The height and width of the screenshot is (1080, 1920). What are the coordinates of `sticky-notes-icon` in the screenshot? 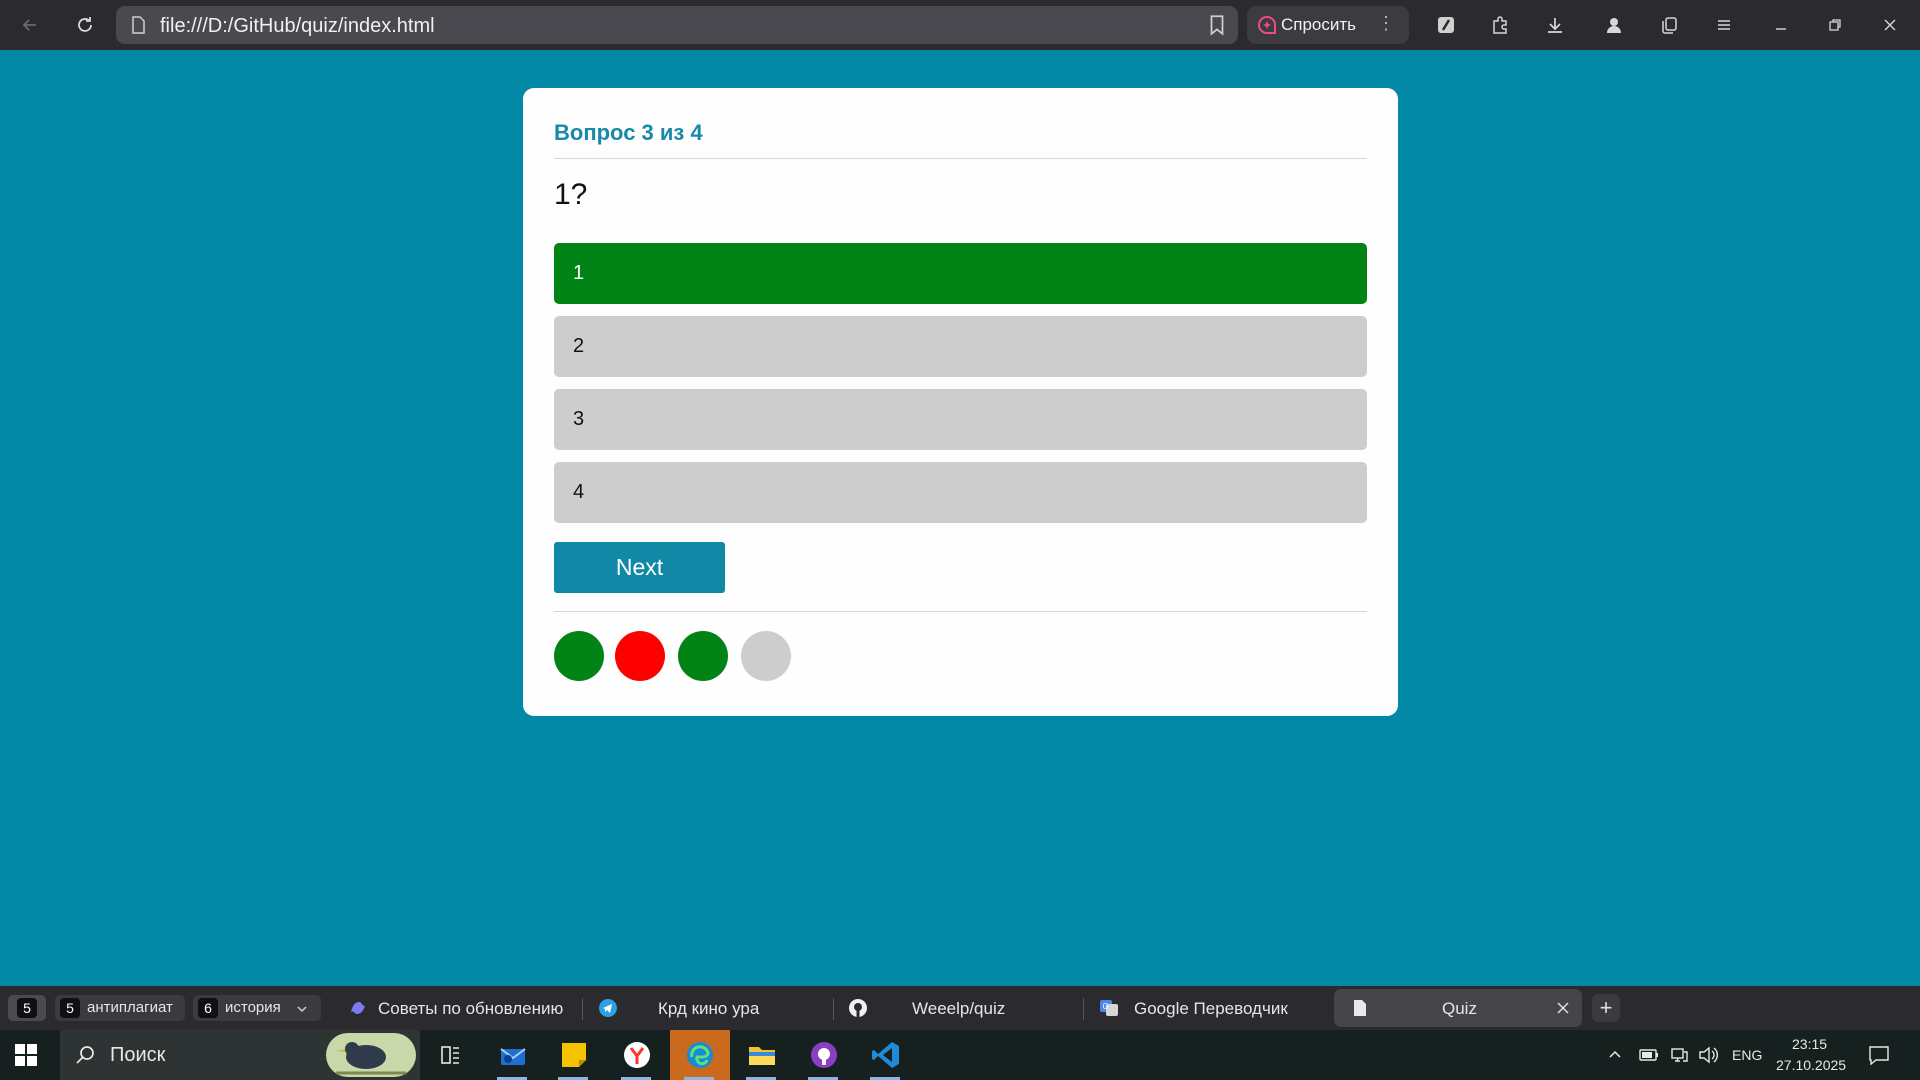 It's located at (574, 1055).